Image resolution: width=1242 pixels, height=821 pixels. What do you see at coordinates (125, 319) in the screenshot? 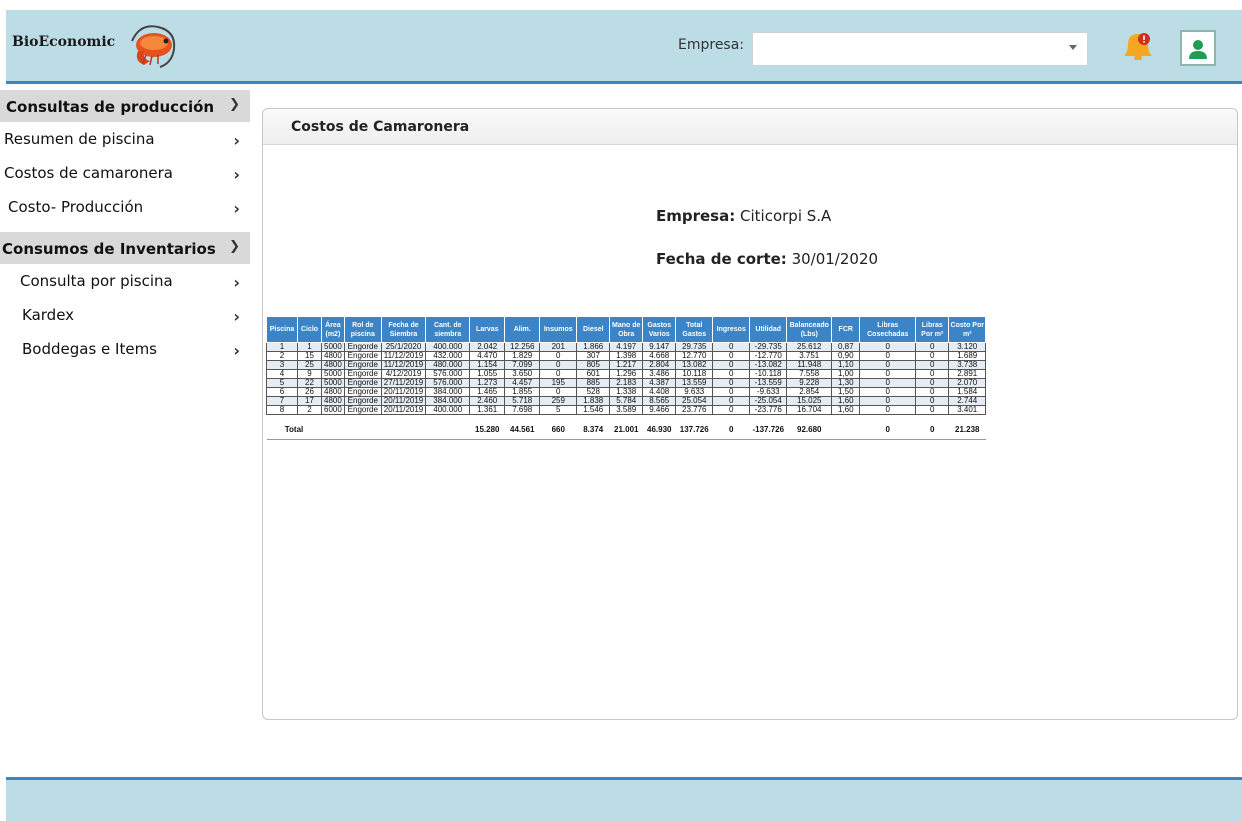
I see `sidebar-item-kardex: Kardex ›` at bounding box center [125, 319].